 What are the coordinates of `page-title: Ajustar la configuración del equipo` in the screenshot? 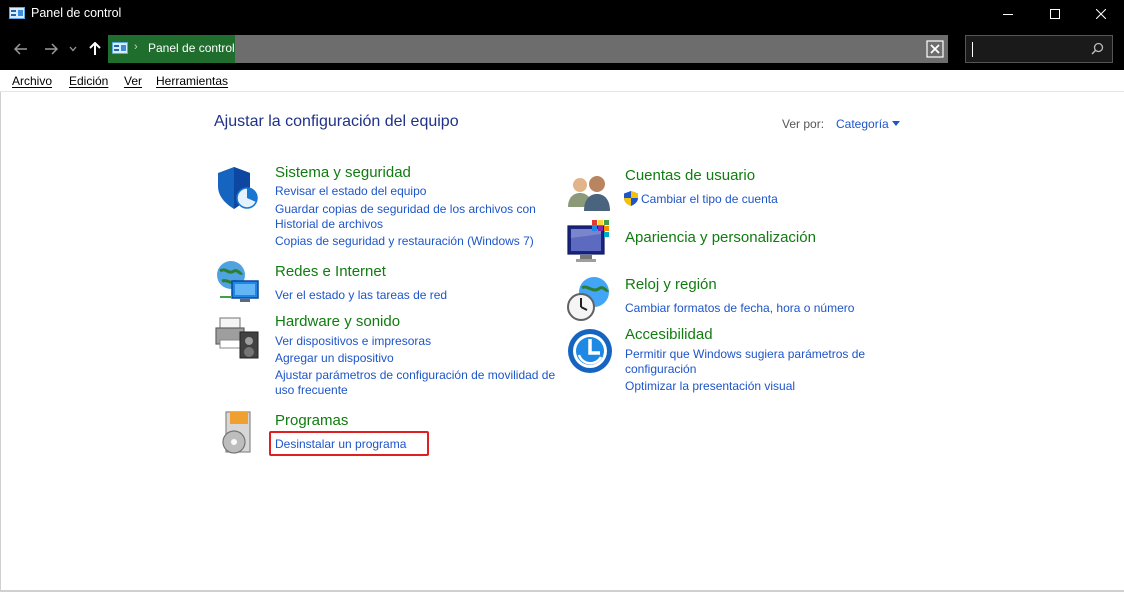 It's located at (336, 121).